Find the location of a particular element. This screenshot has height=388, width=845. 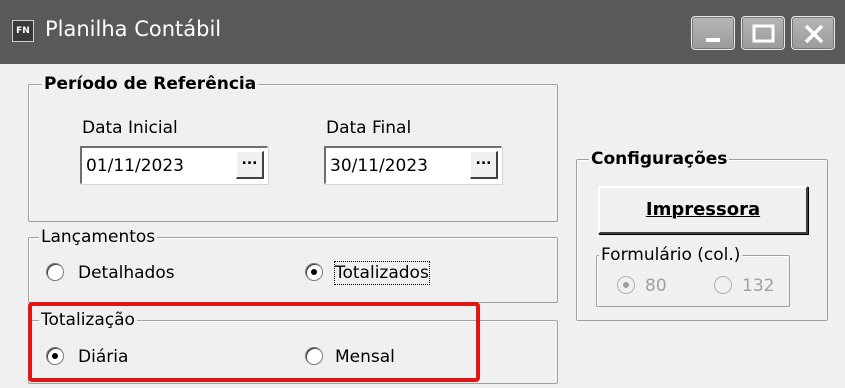

detalhados-label: Detalhados is located at coordinates (126, 273).